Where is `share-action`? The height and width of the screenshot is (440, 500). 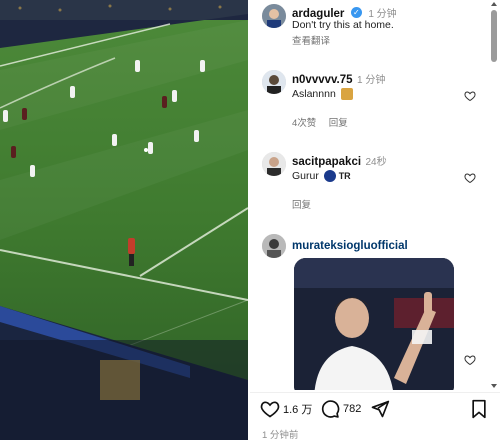
share-action is located at coordinates (380, 409).